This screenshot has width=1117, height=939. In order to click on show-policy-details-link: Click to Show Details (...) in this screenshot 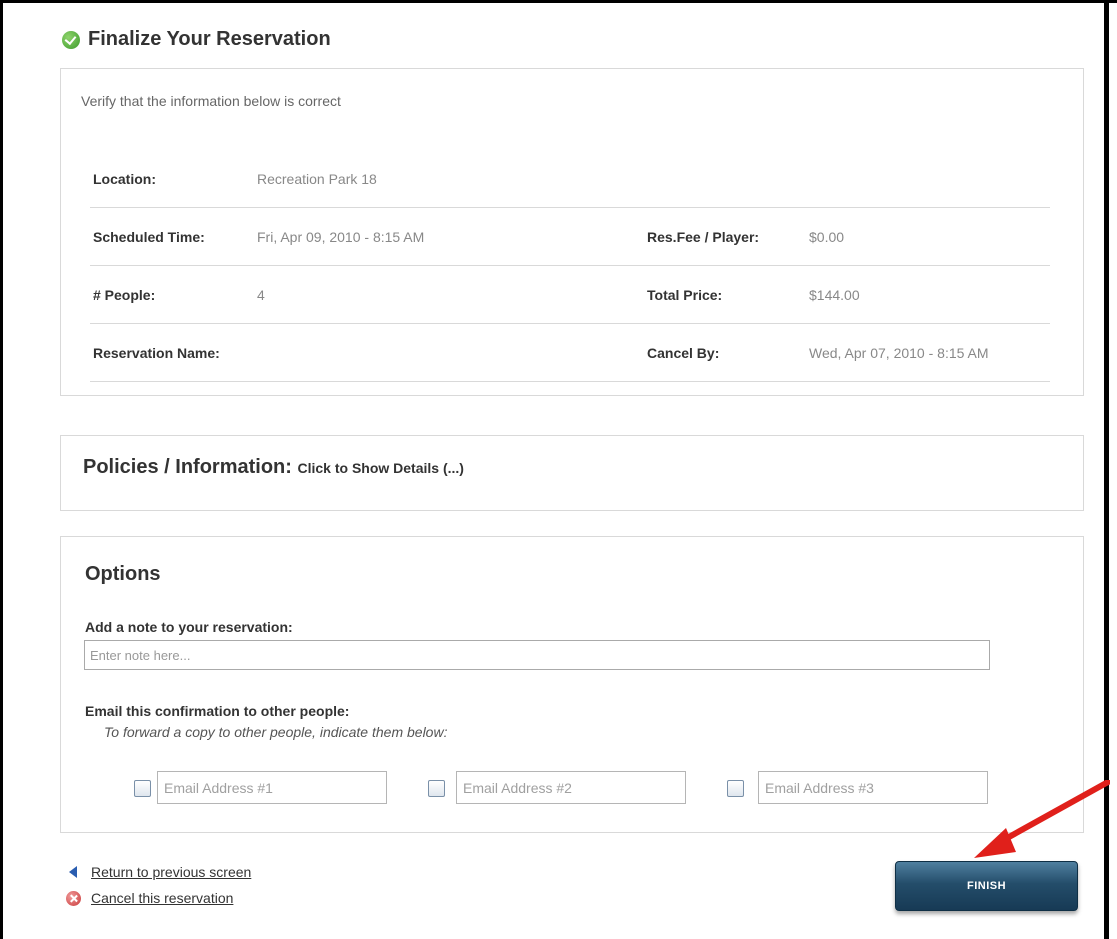, I will do `click(380, 468)`.